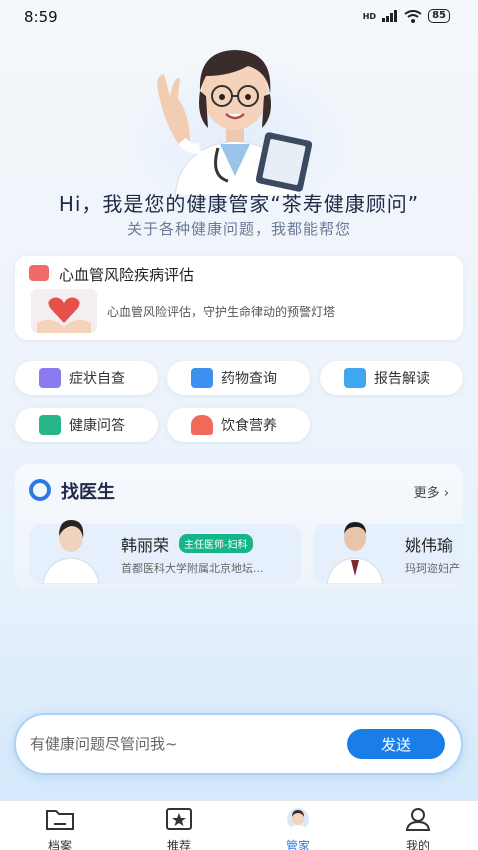 This screenshot has width=478, height=850. I want to click on tab-butler: 管家, so click(298, 828).